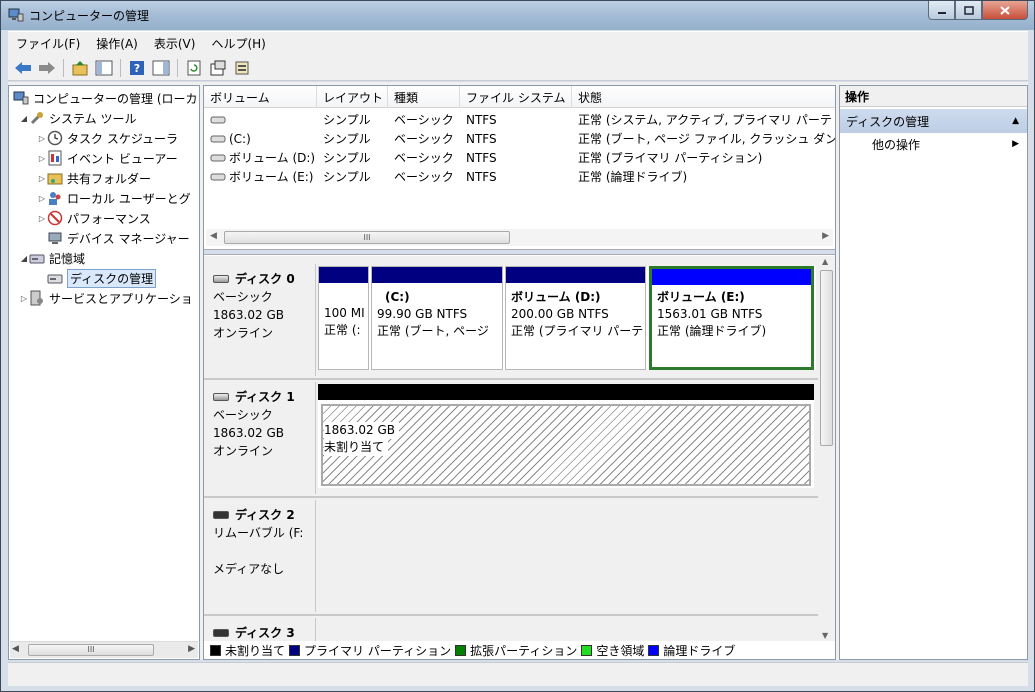 The image size is (1035, 692). What do you see at coordinates (260, 97) in the screenshot?
I see `column-header-volume: ボリューム` at bounding box center [260, 97].